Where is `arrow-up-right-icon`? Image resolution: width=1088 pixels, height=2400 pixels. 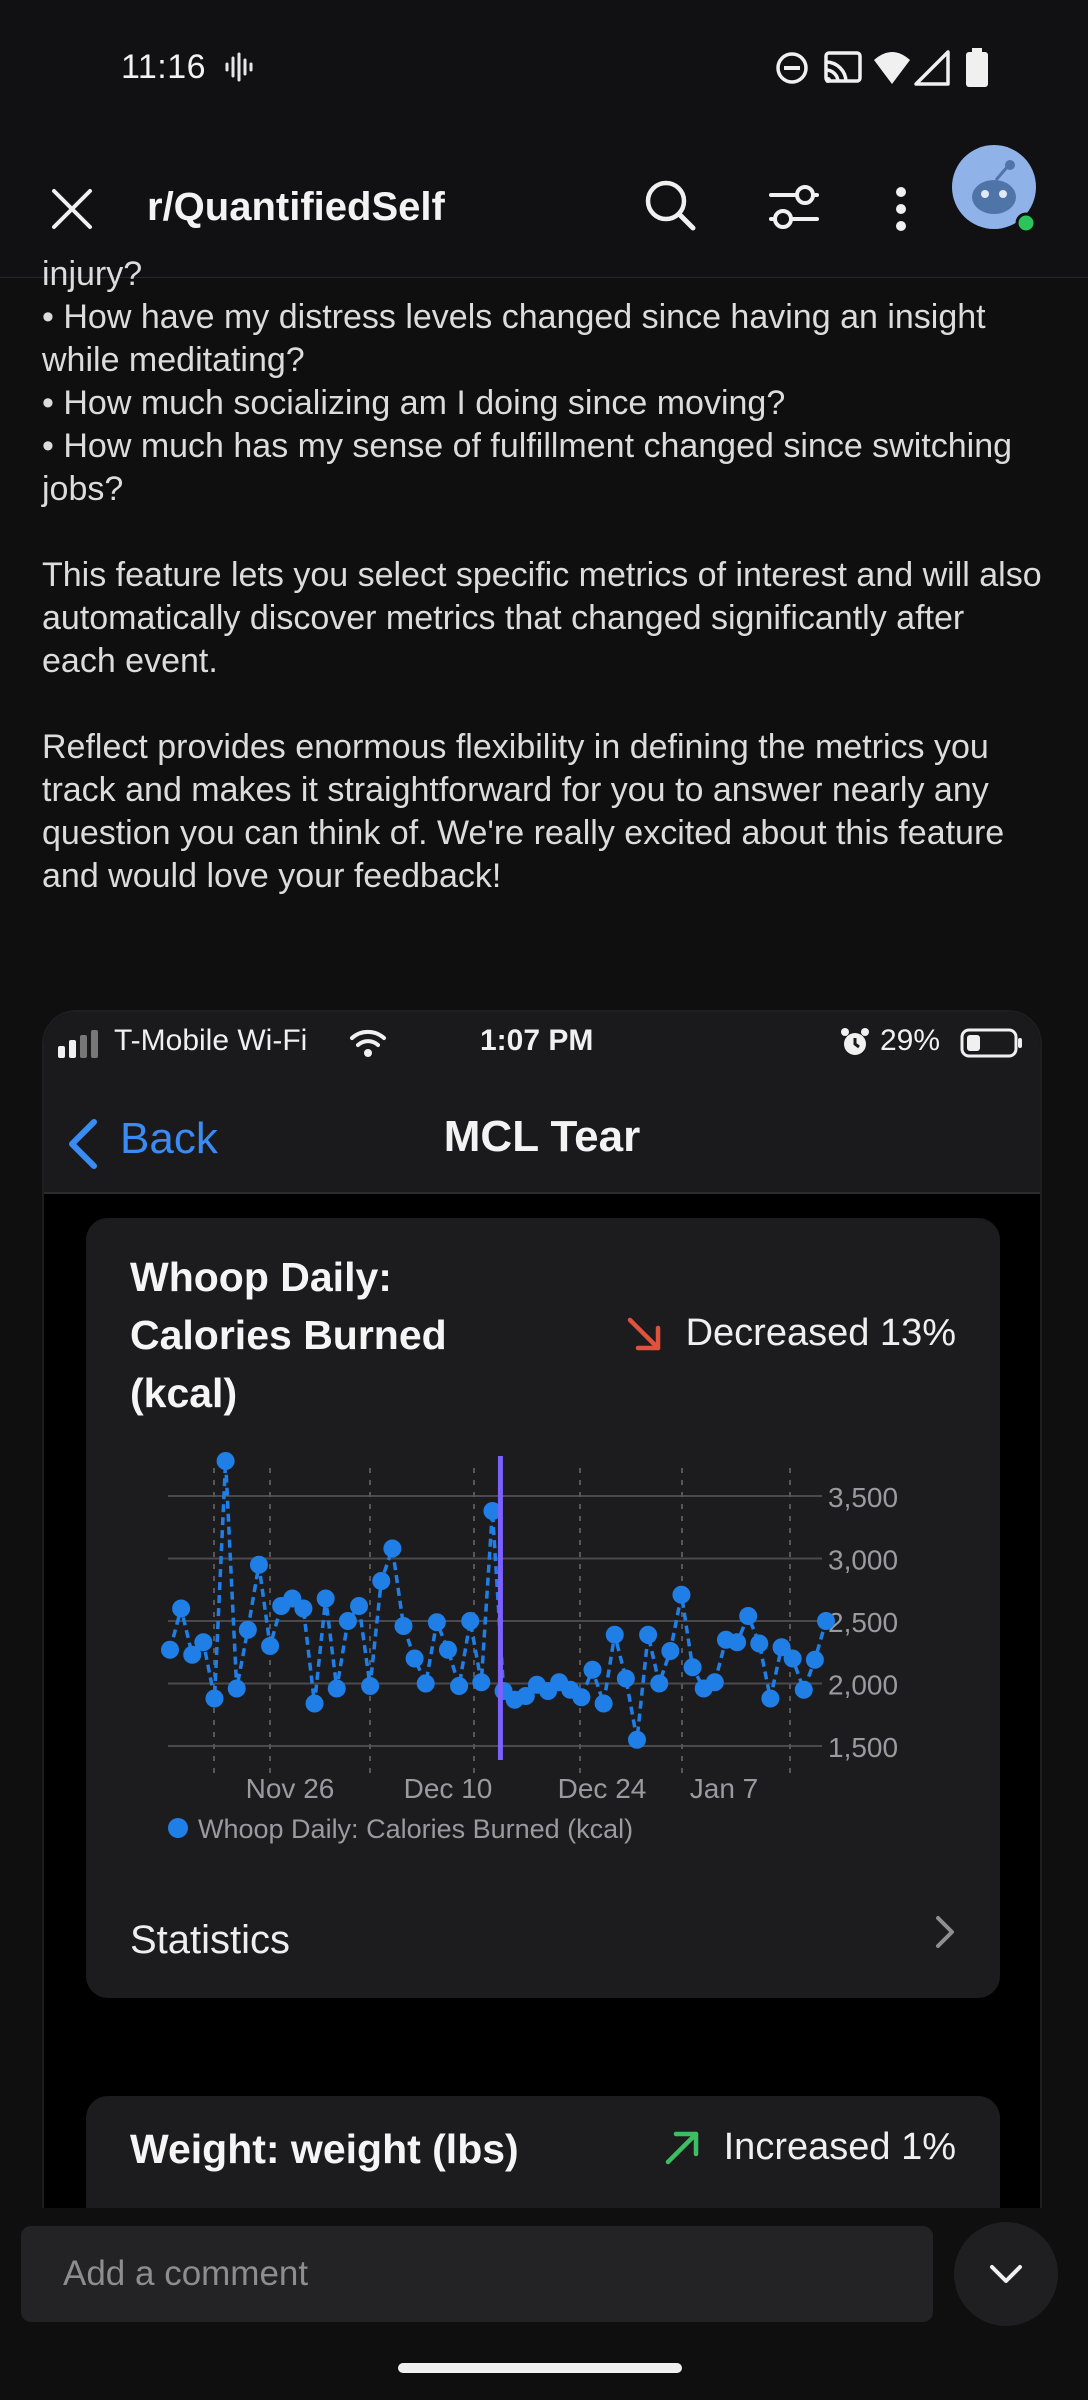 arrow-up-right-icon is located at coordinates (681, 2147).